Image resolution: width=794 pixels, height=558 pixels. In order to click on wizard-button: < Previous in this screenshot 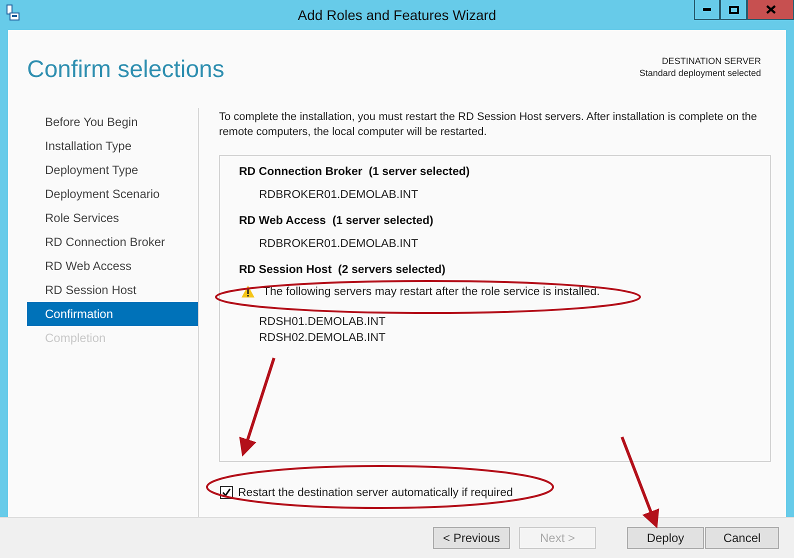, I will do `click(471, 538)`.